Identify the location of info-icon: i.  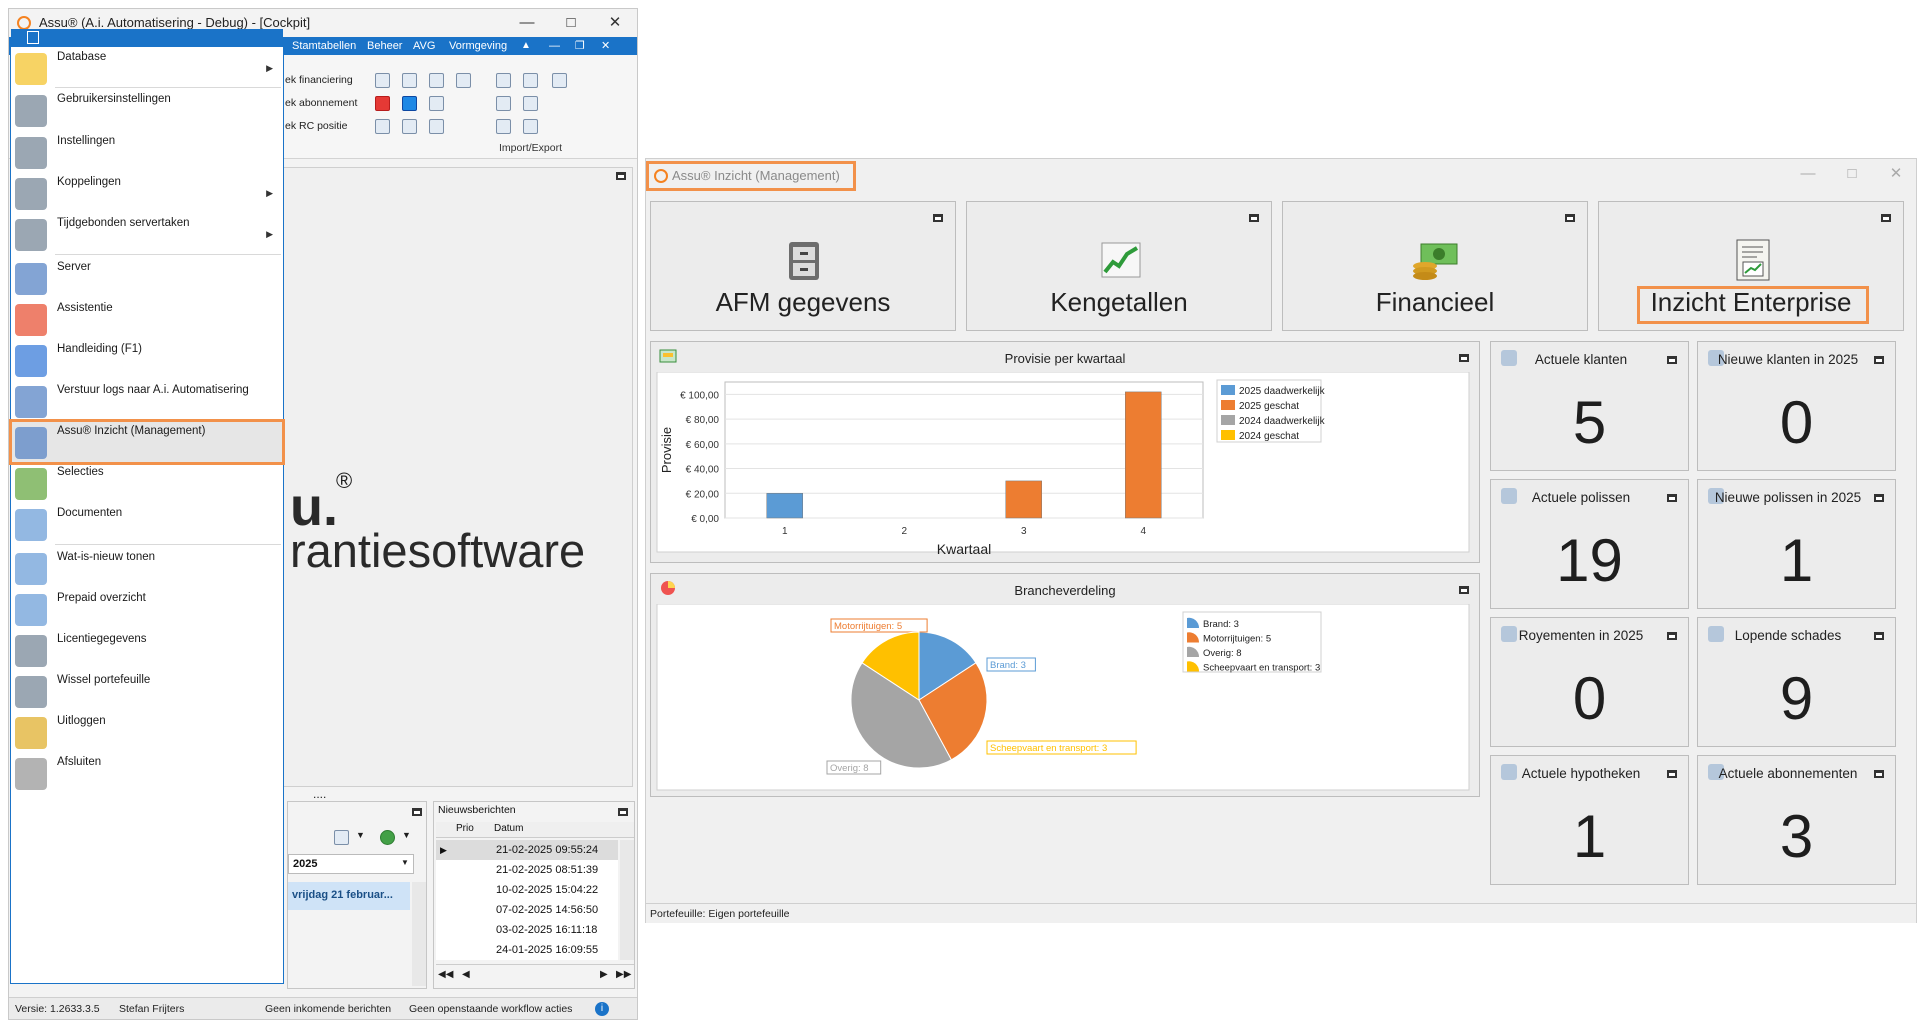
(602, 1009).